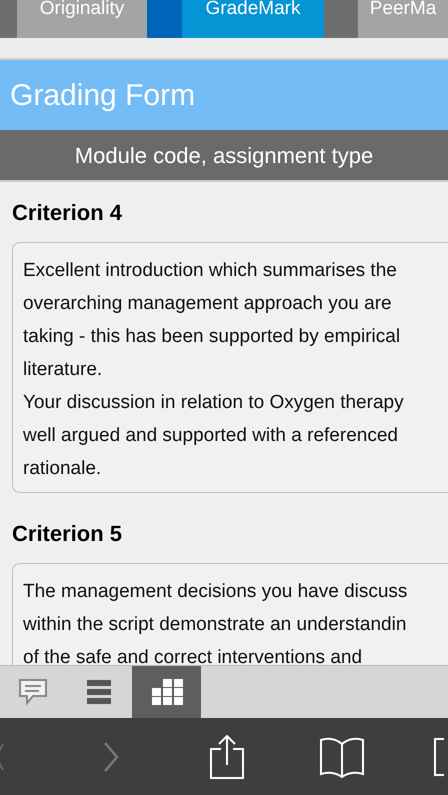 The height and width of the screenshot is (795, 448). What do you see at coordinates (99, 692) in the screenshot?
I see `list-icon` at bounding box center [99, 692].